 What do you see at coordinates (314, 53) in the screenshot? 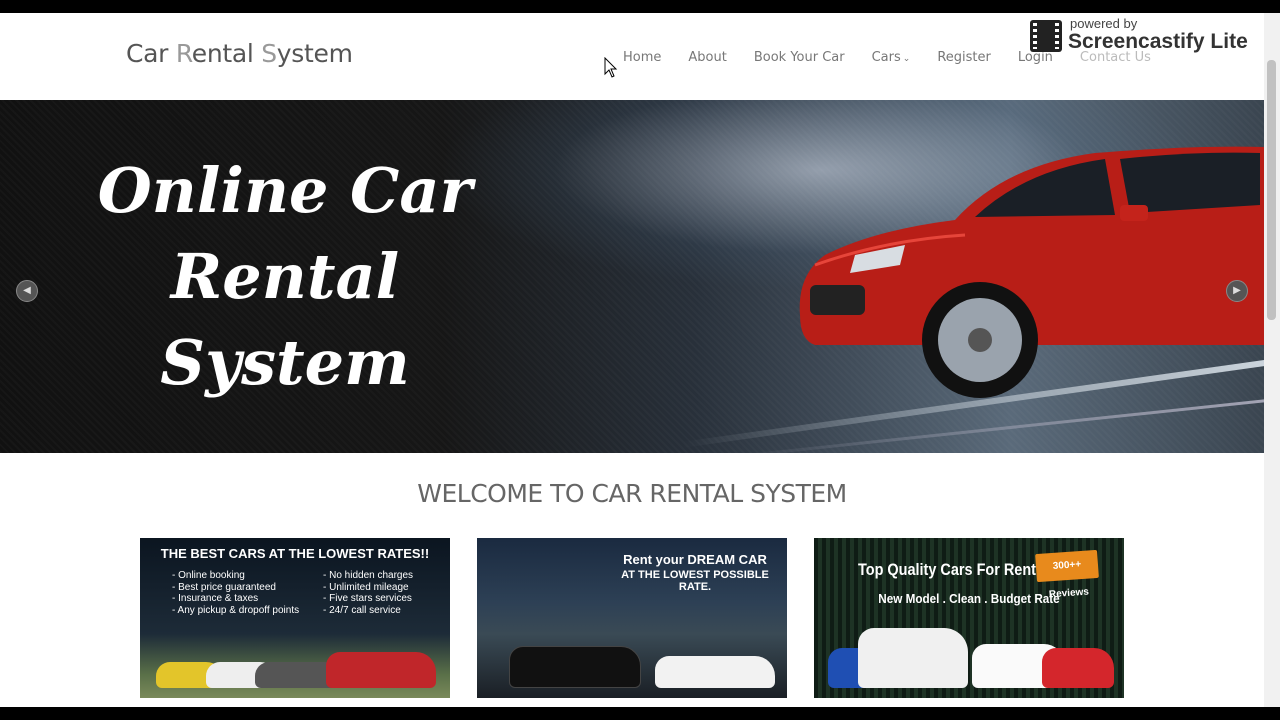
I see `brand-text: ystem` at bounding box center [314, 53].